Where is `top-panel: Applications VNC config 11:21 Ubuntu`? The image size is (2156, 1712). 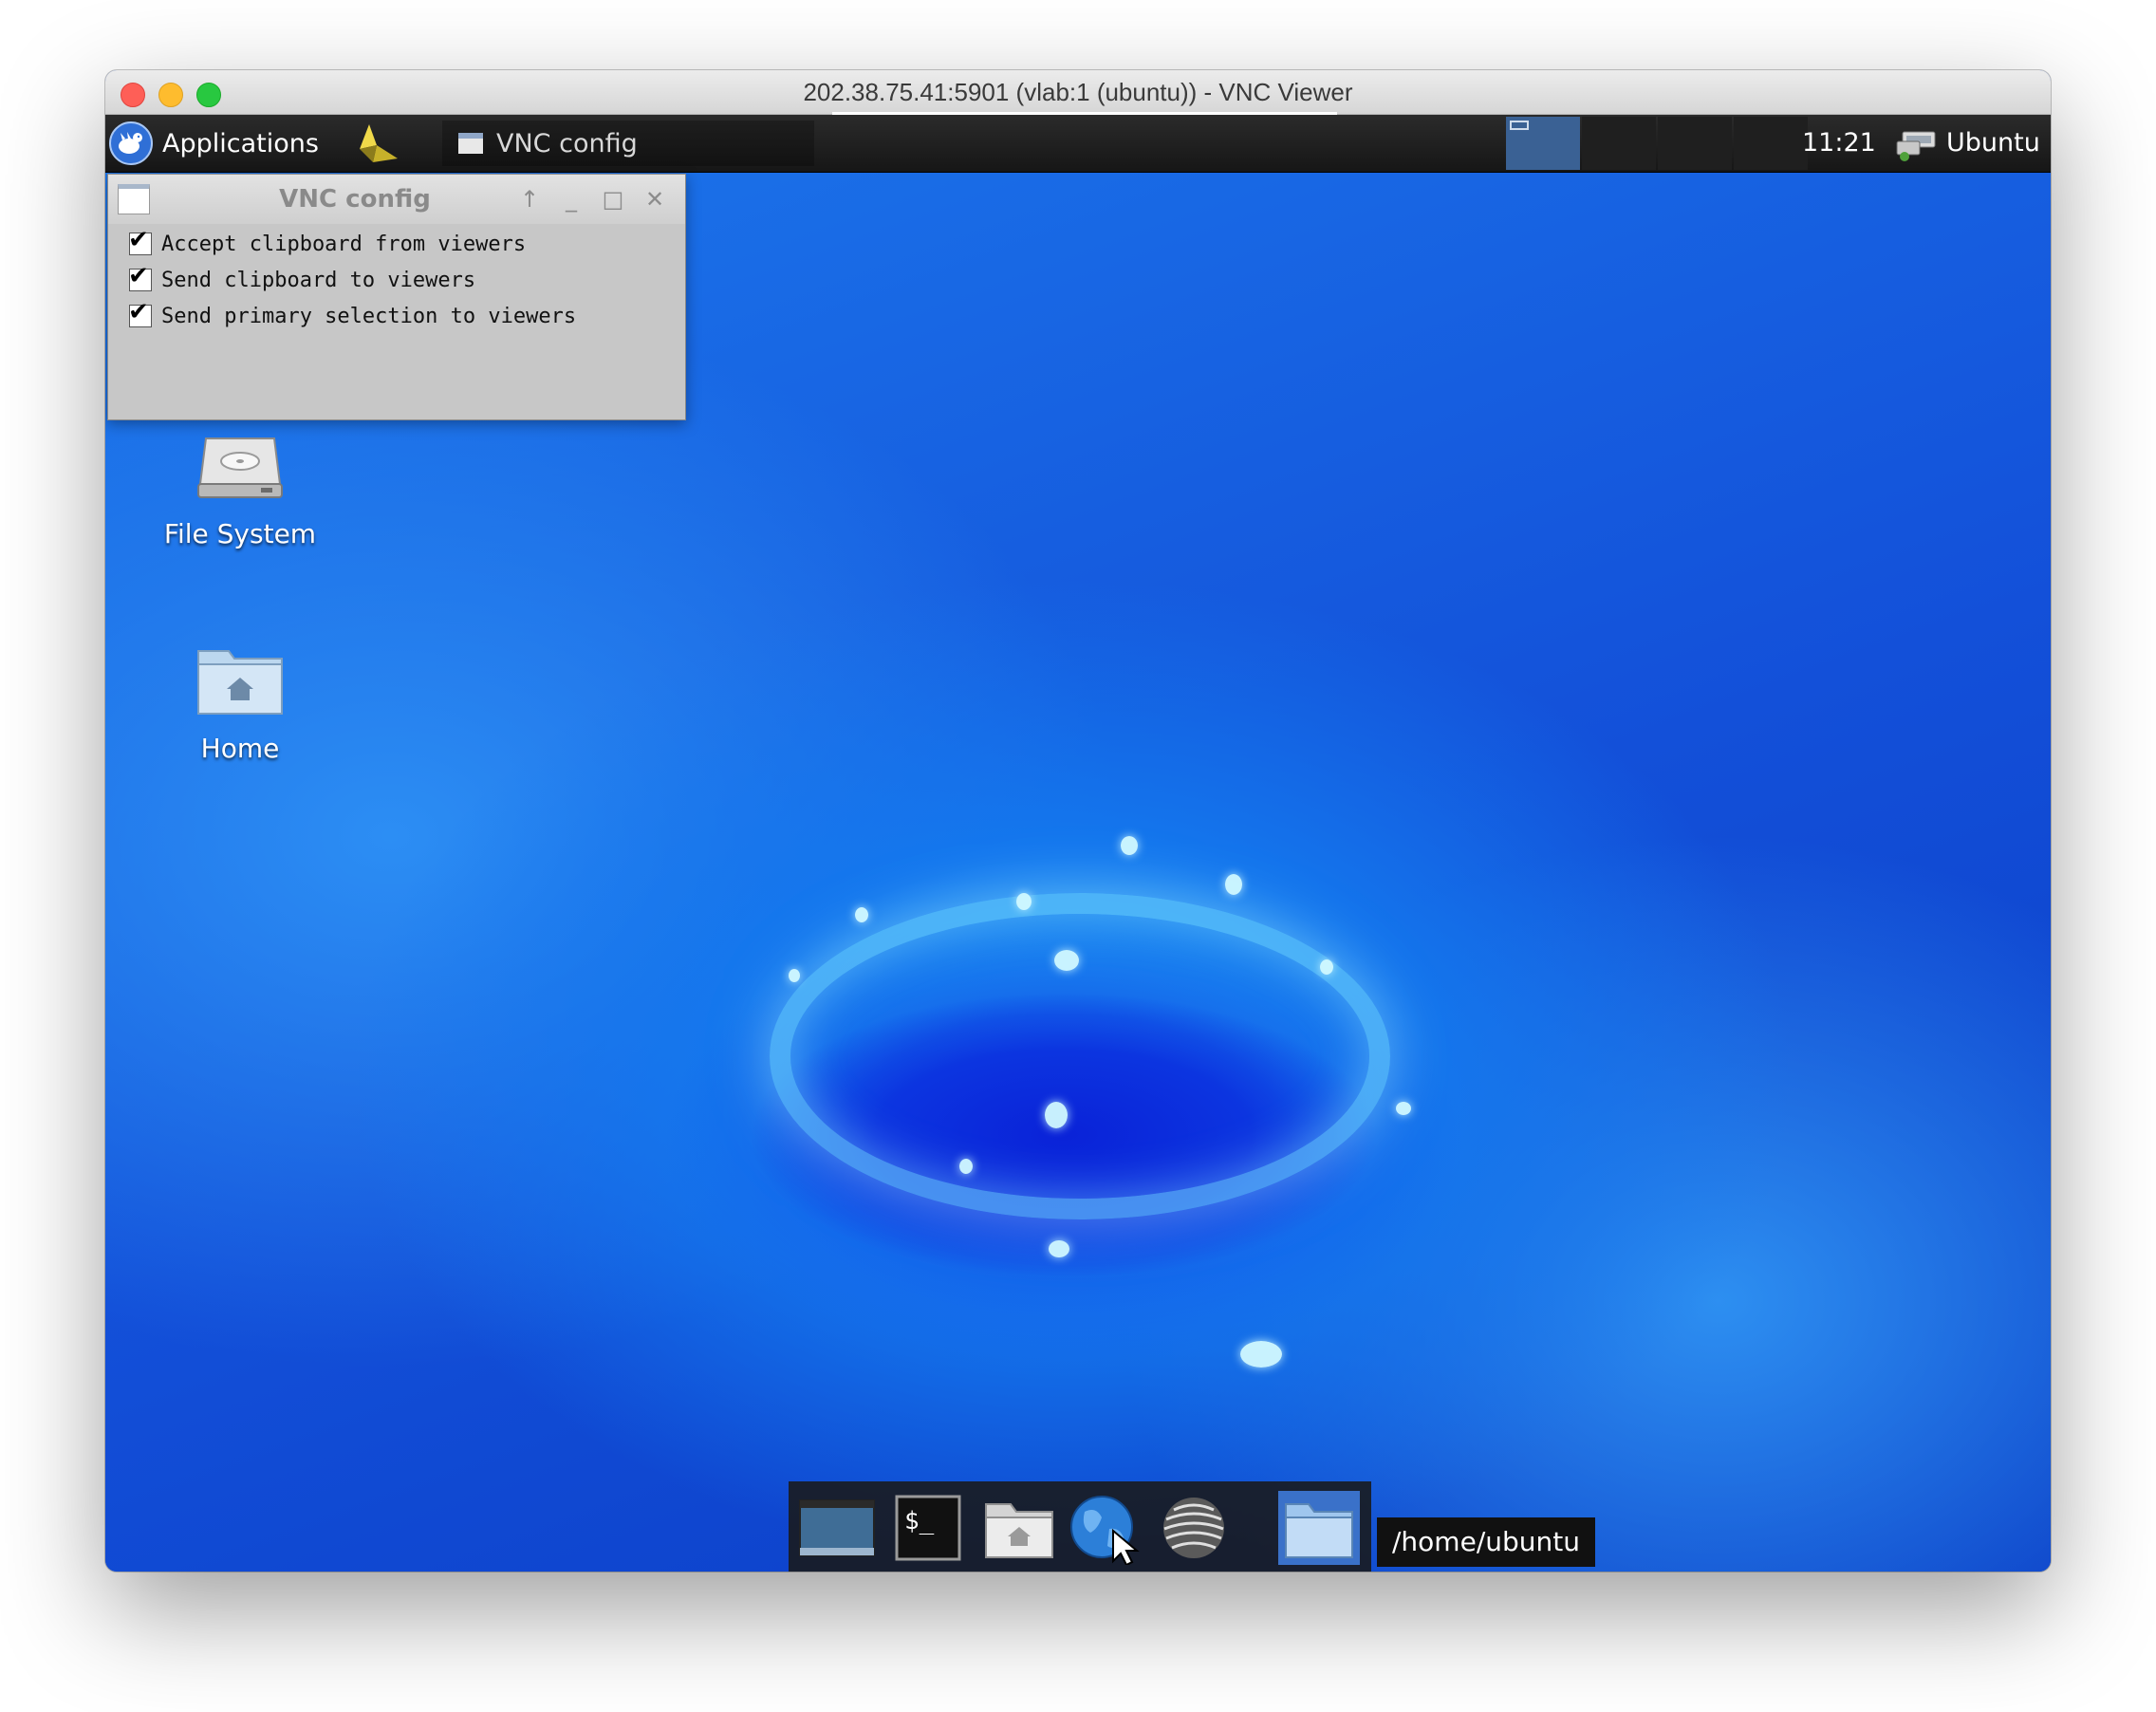 top-panel: Applications VNC config 11:21 Ubuntu is located at coordinates (1078, 144).